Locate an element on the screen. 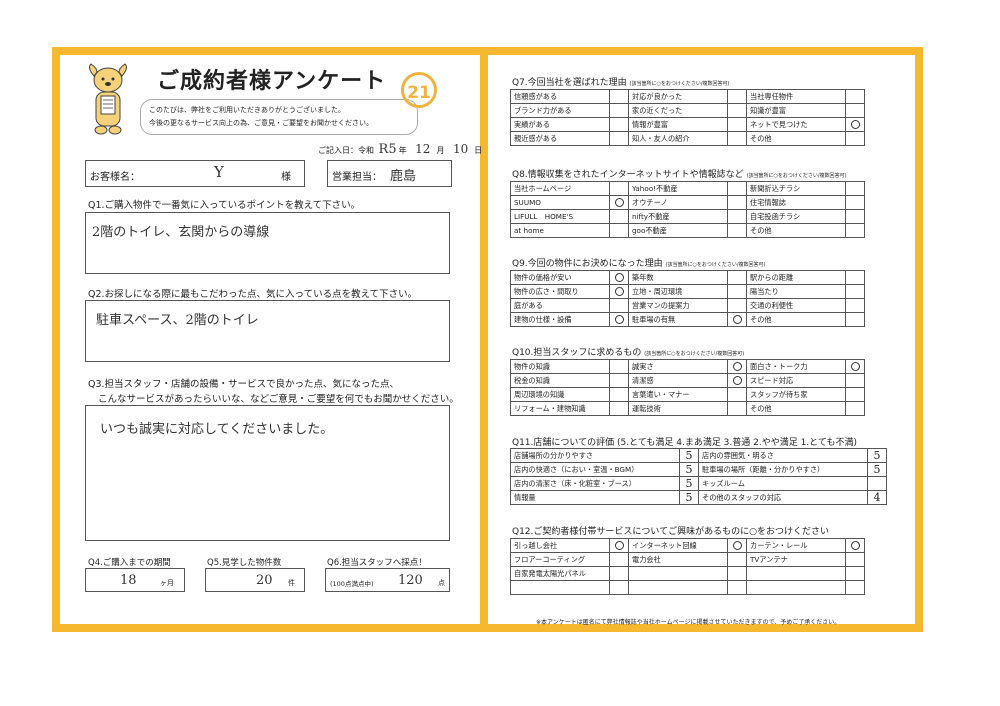 This screenshot has height=706, width=1000. q7-option-label: 知人・友人の紹介 is located at coordinates (678, 138).